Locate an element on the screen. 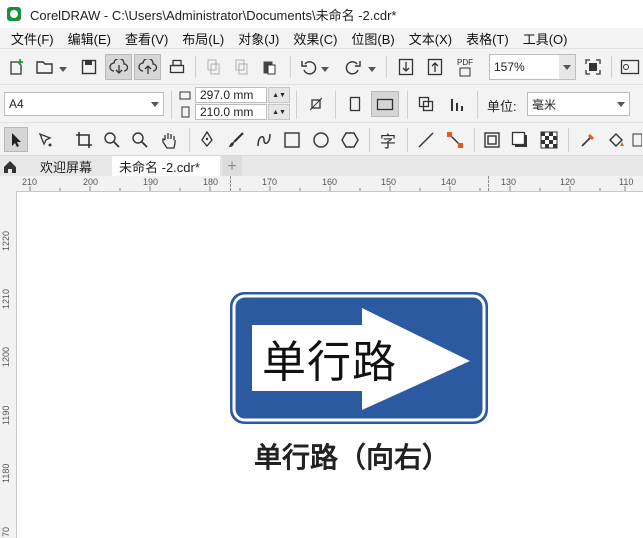 Image resolution: width=643 pixels, height=538 pixels. shadow-tool-icon is located at coordinates (492, 140).